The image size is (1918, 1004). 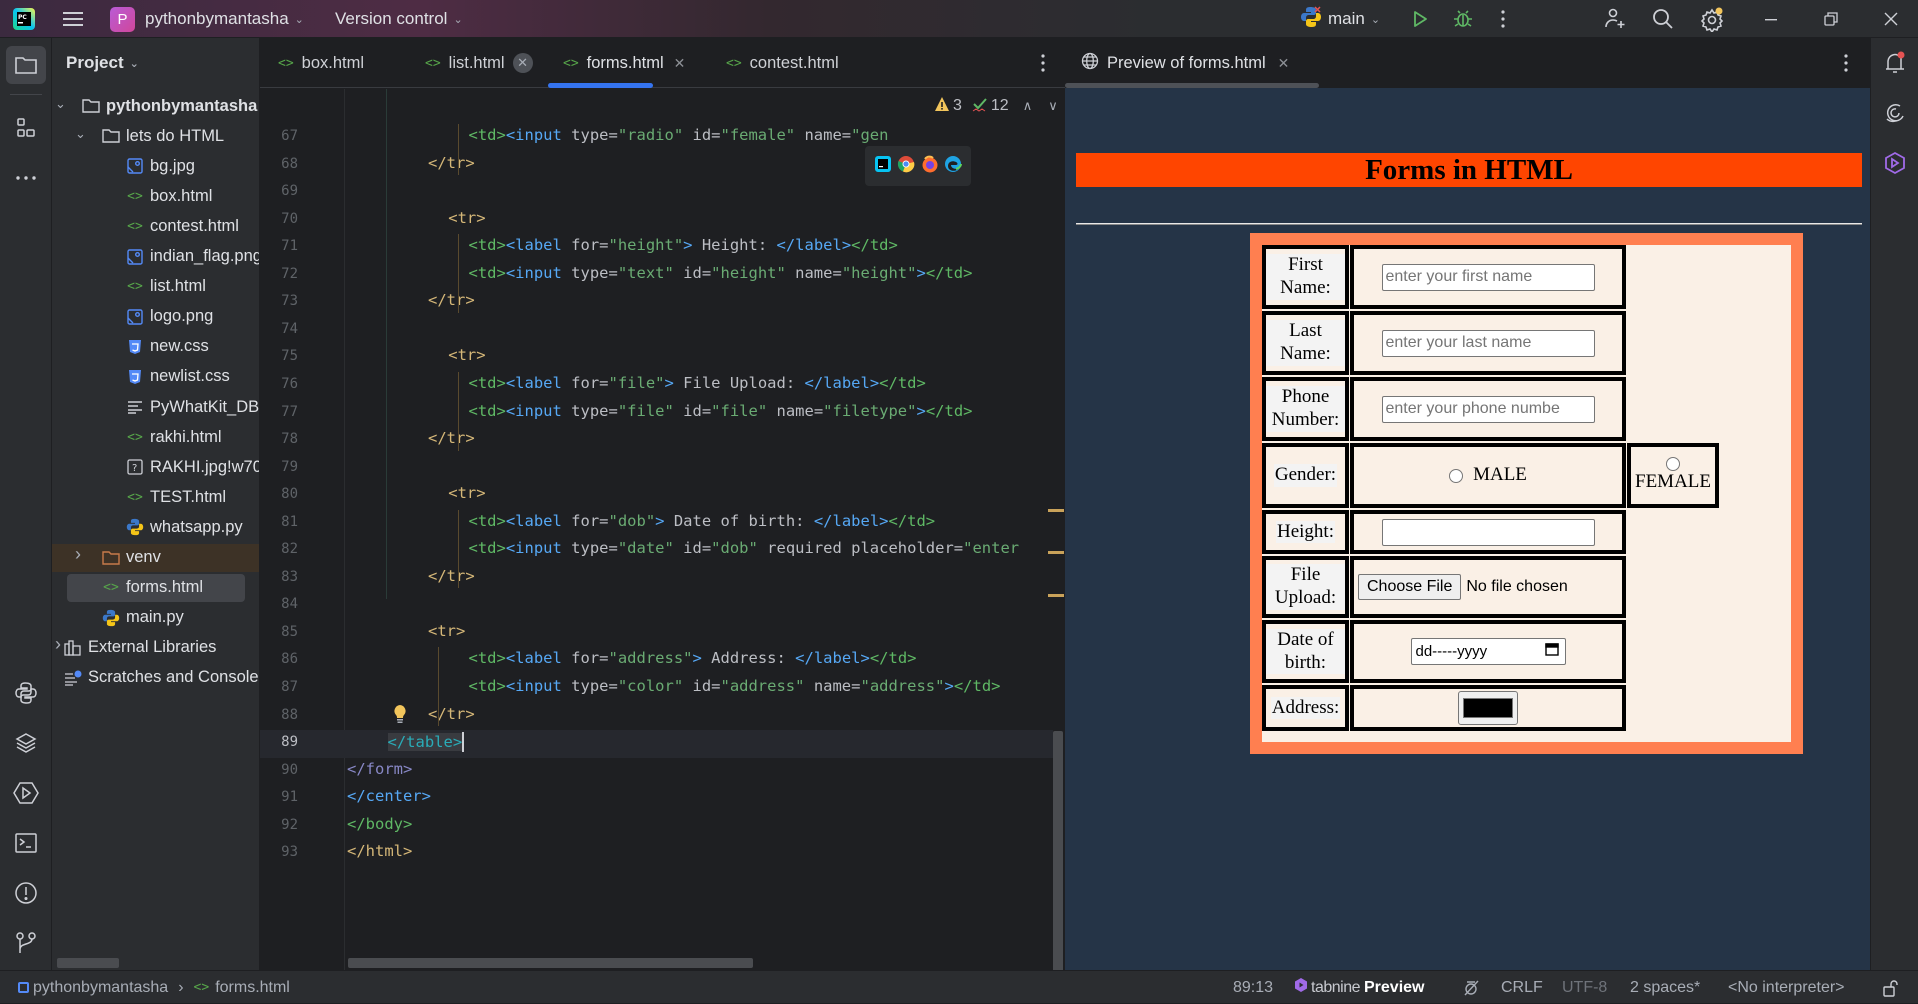 I want to click on tree-item: <> rakhi.html, so click(x=155, y=437).